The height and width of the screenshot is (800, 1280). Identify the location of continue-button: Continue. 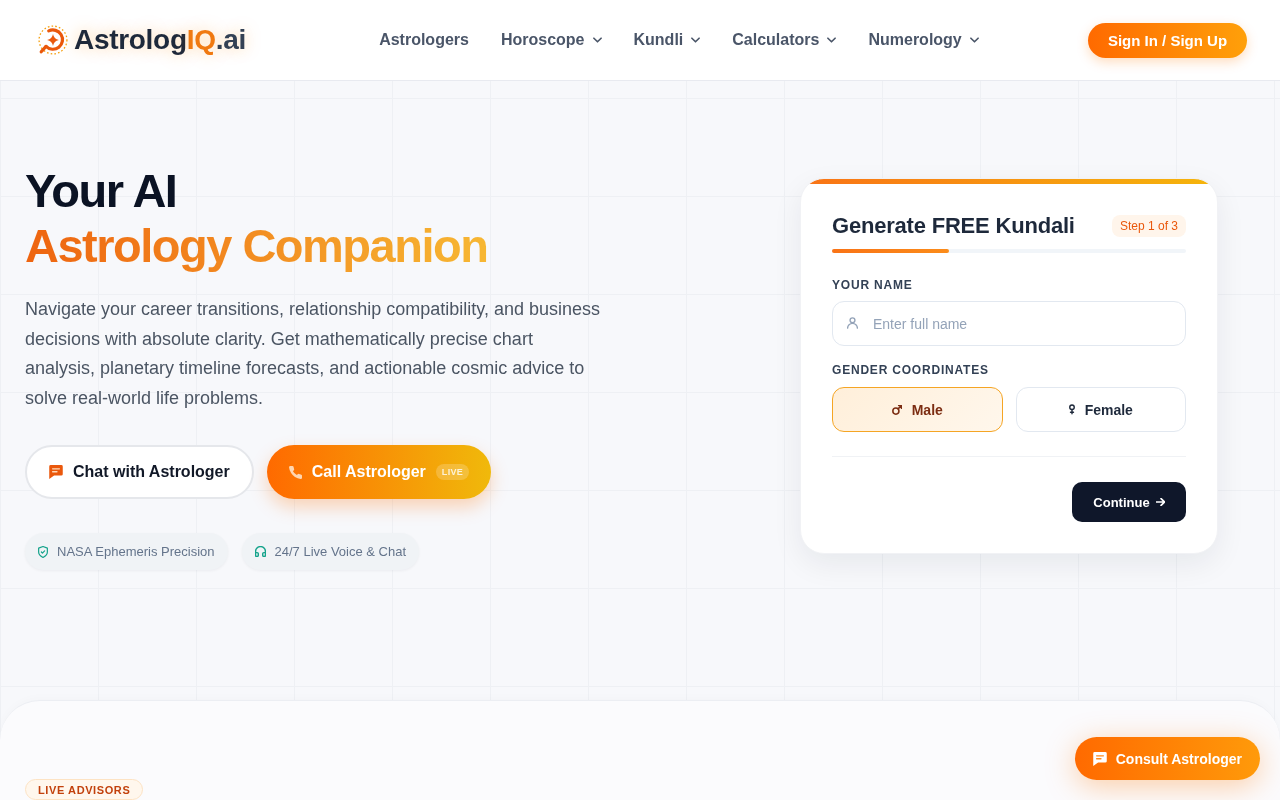
(1129, 502).